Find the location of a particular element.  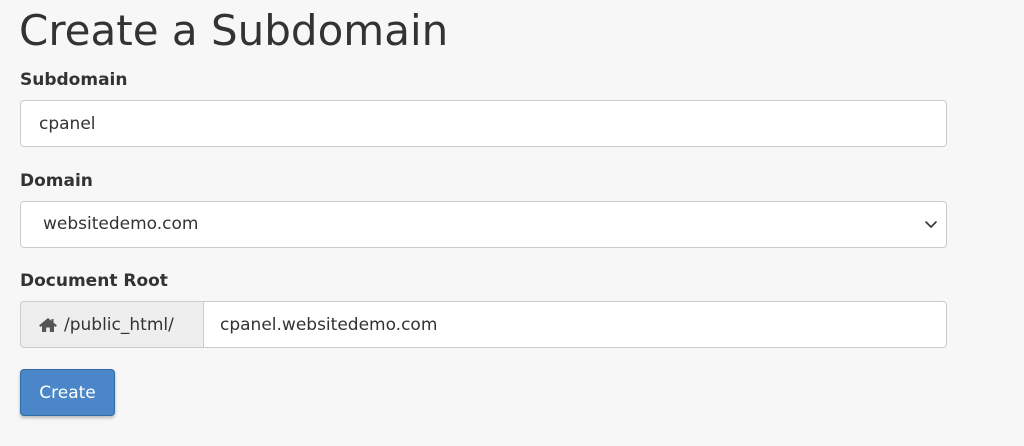

page-title: Create a Subdomain is located at coordinates (234, 30).